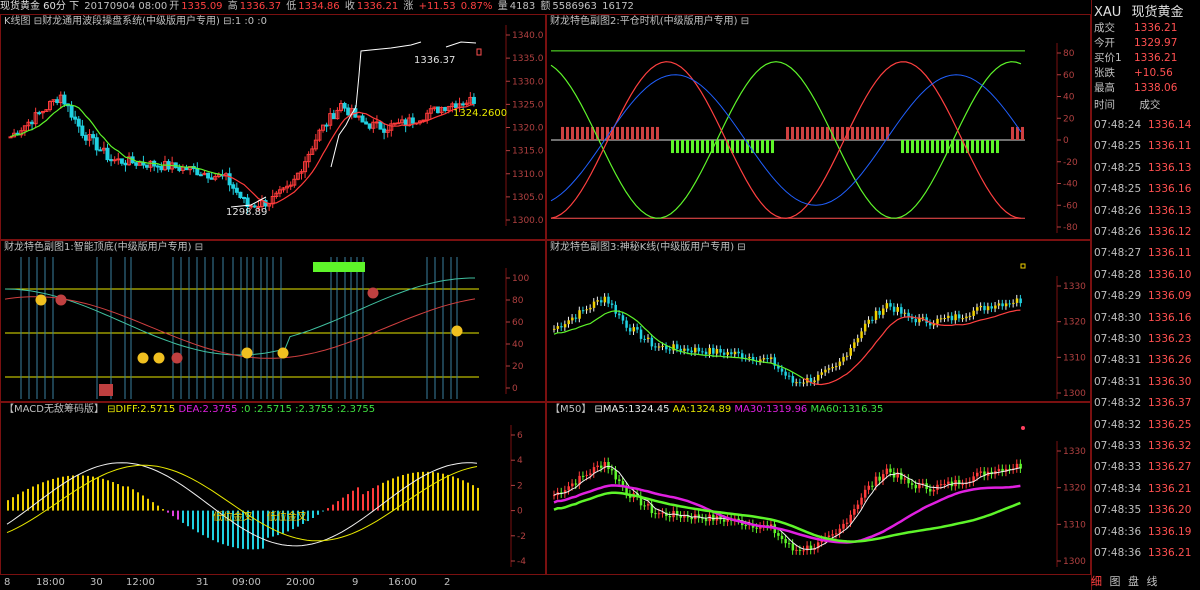 The height and width of the screenshot is (590, 1200). What do you see at coordinates (246, 582) in the screenshot?
I see `time-axis-label: 09:00` at bounding box center [246, 582].